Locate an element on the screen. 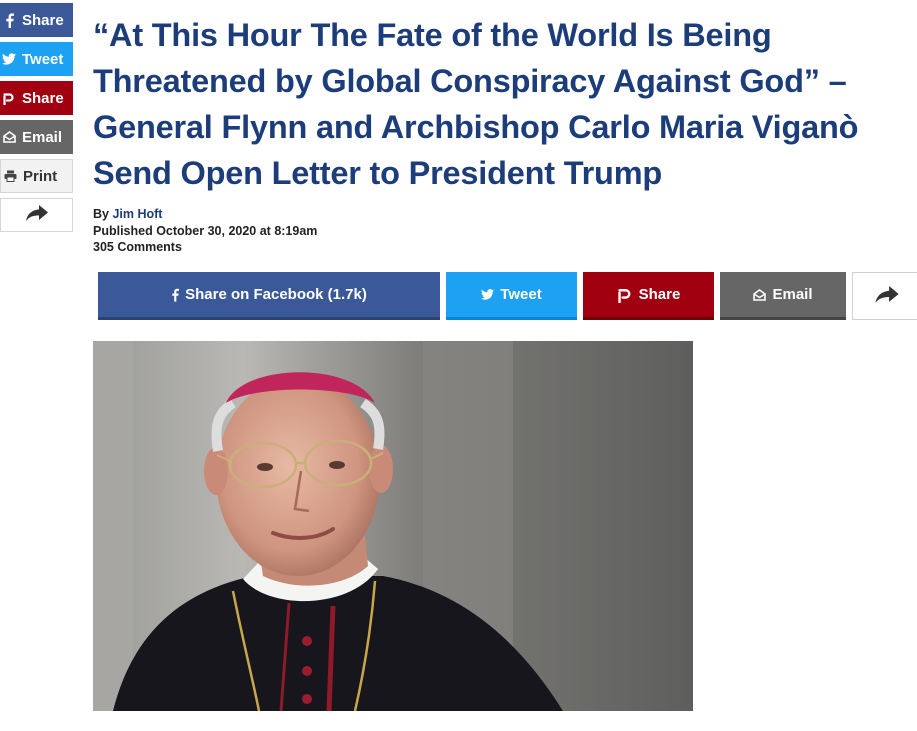 The height and width of the screenshot is (731, 917). side-tweet-button: Tweet is located at coordinates (36, 59).